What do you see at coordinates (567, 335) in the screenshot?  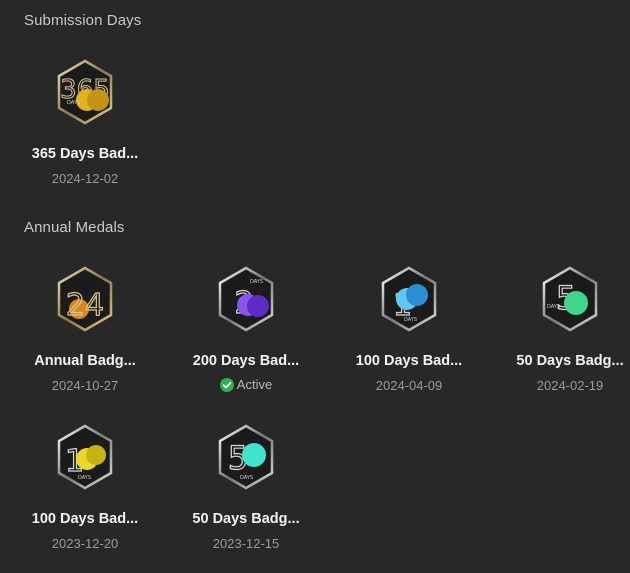 I see `badge-card: 5 DAYS 50 Days Badg... 2024-02-19` at bounding box center [567, 335].